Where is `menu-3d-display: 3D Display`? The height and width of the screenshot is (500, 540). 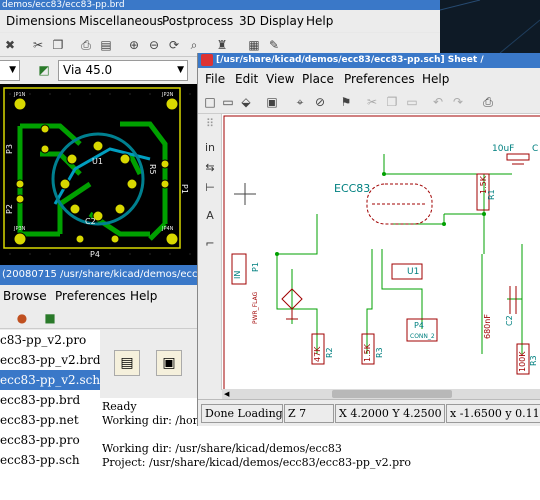 menu-3d-display: 3D Display is located at coordinates (271, 21).